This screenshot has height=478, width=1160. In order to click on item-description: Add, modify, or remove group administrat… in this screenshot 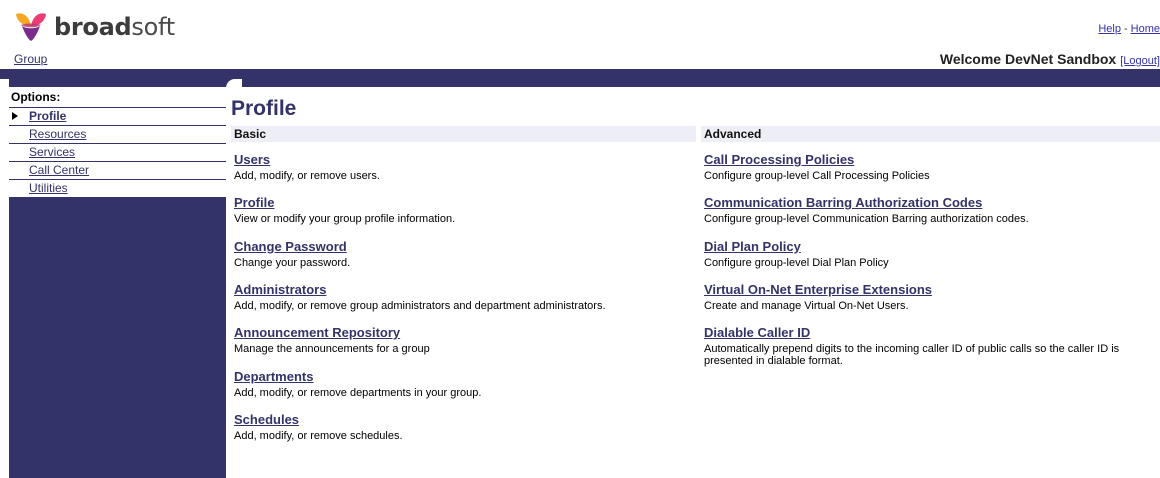, I will do `click(420, 306)`.